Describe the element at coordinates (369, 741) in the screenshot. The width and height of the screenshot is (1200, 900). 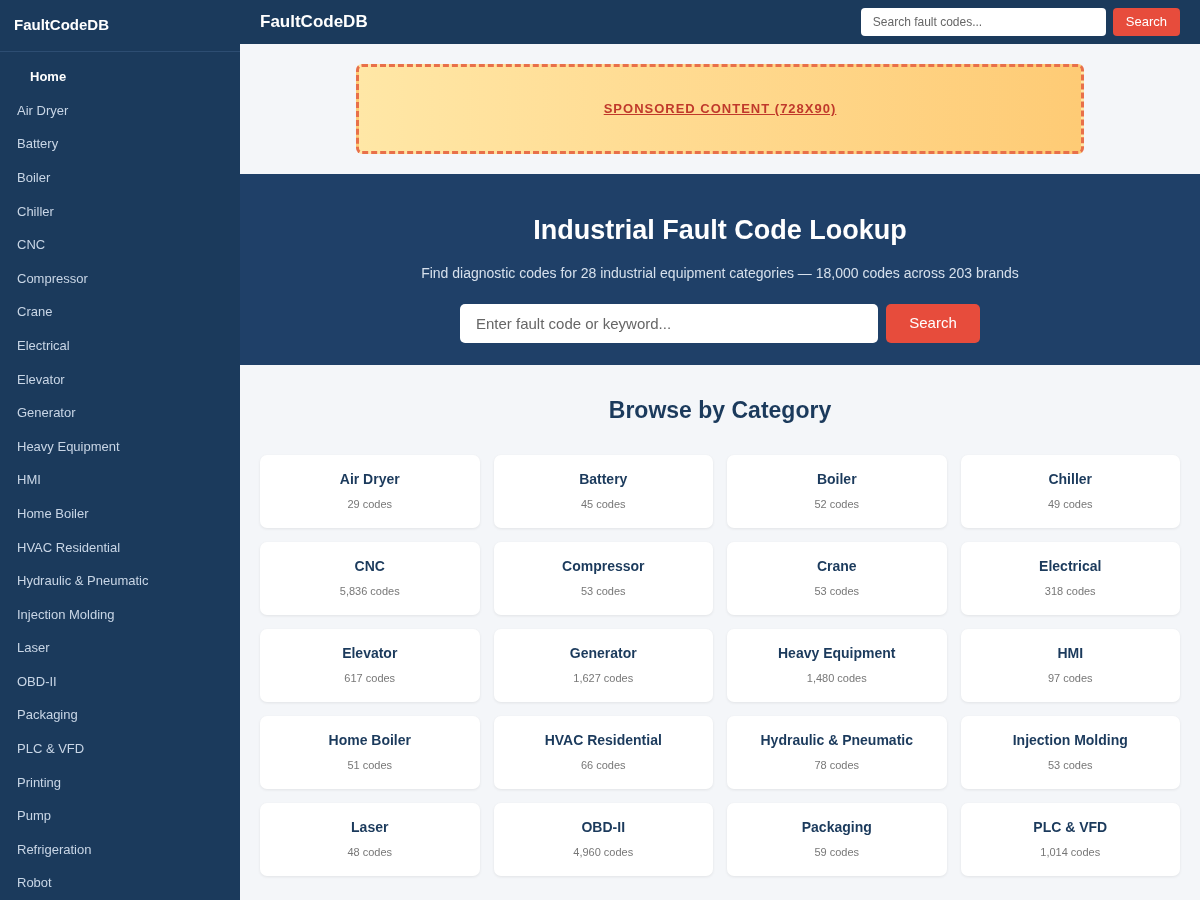
I see `category-name: Home Boiler` at that location.